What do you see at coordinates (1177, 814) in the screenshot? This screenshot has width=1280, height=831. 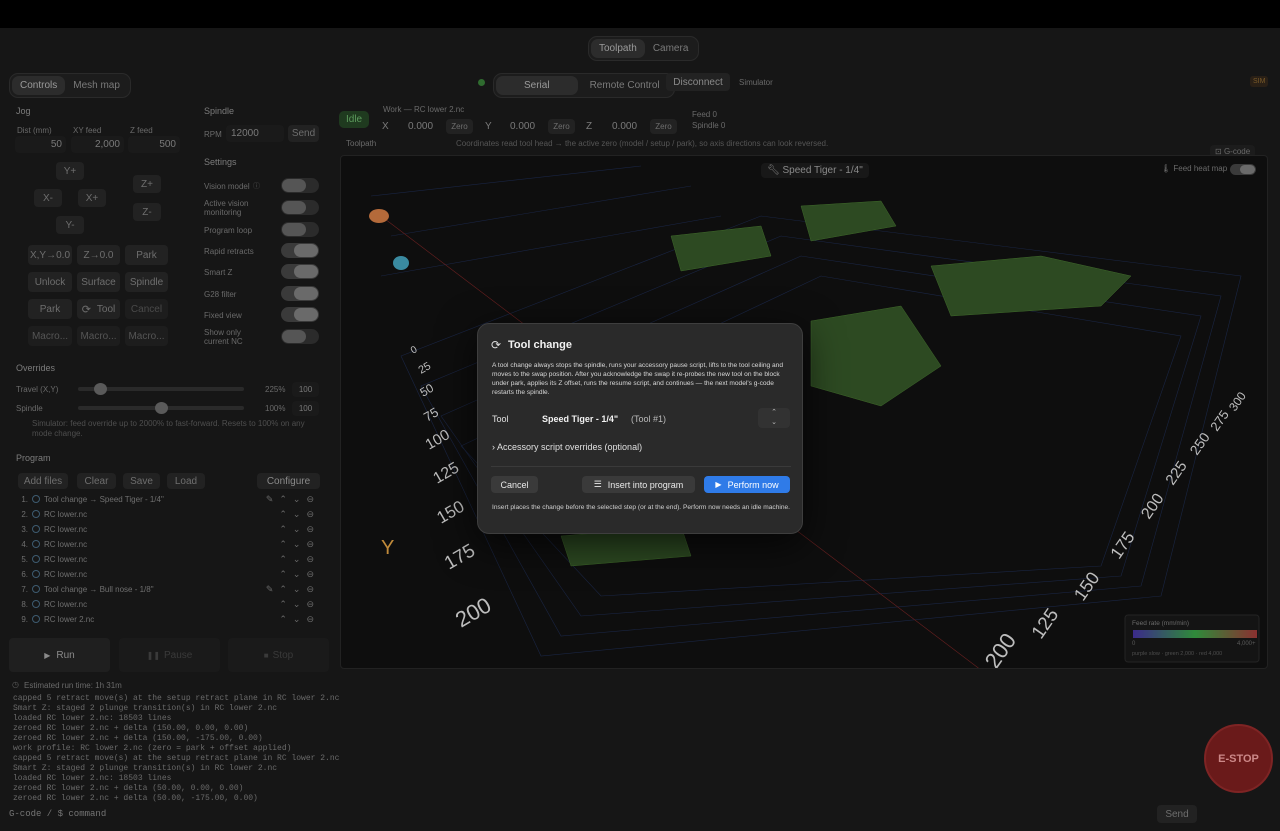 I see `console-send-button: Send` at bounding box center [1177, 814].